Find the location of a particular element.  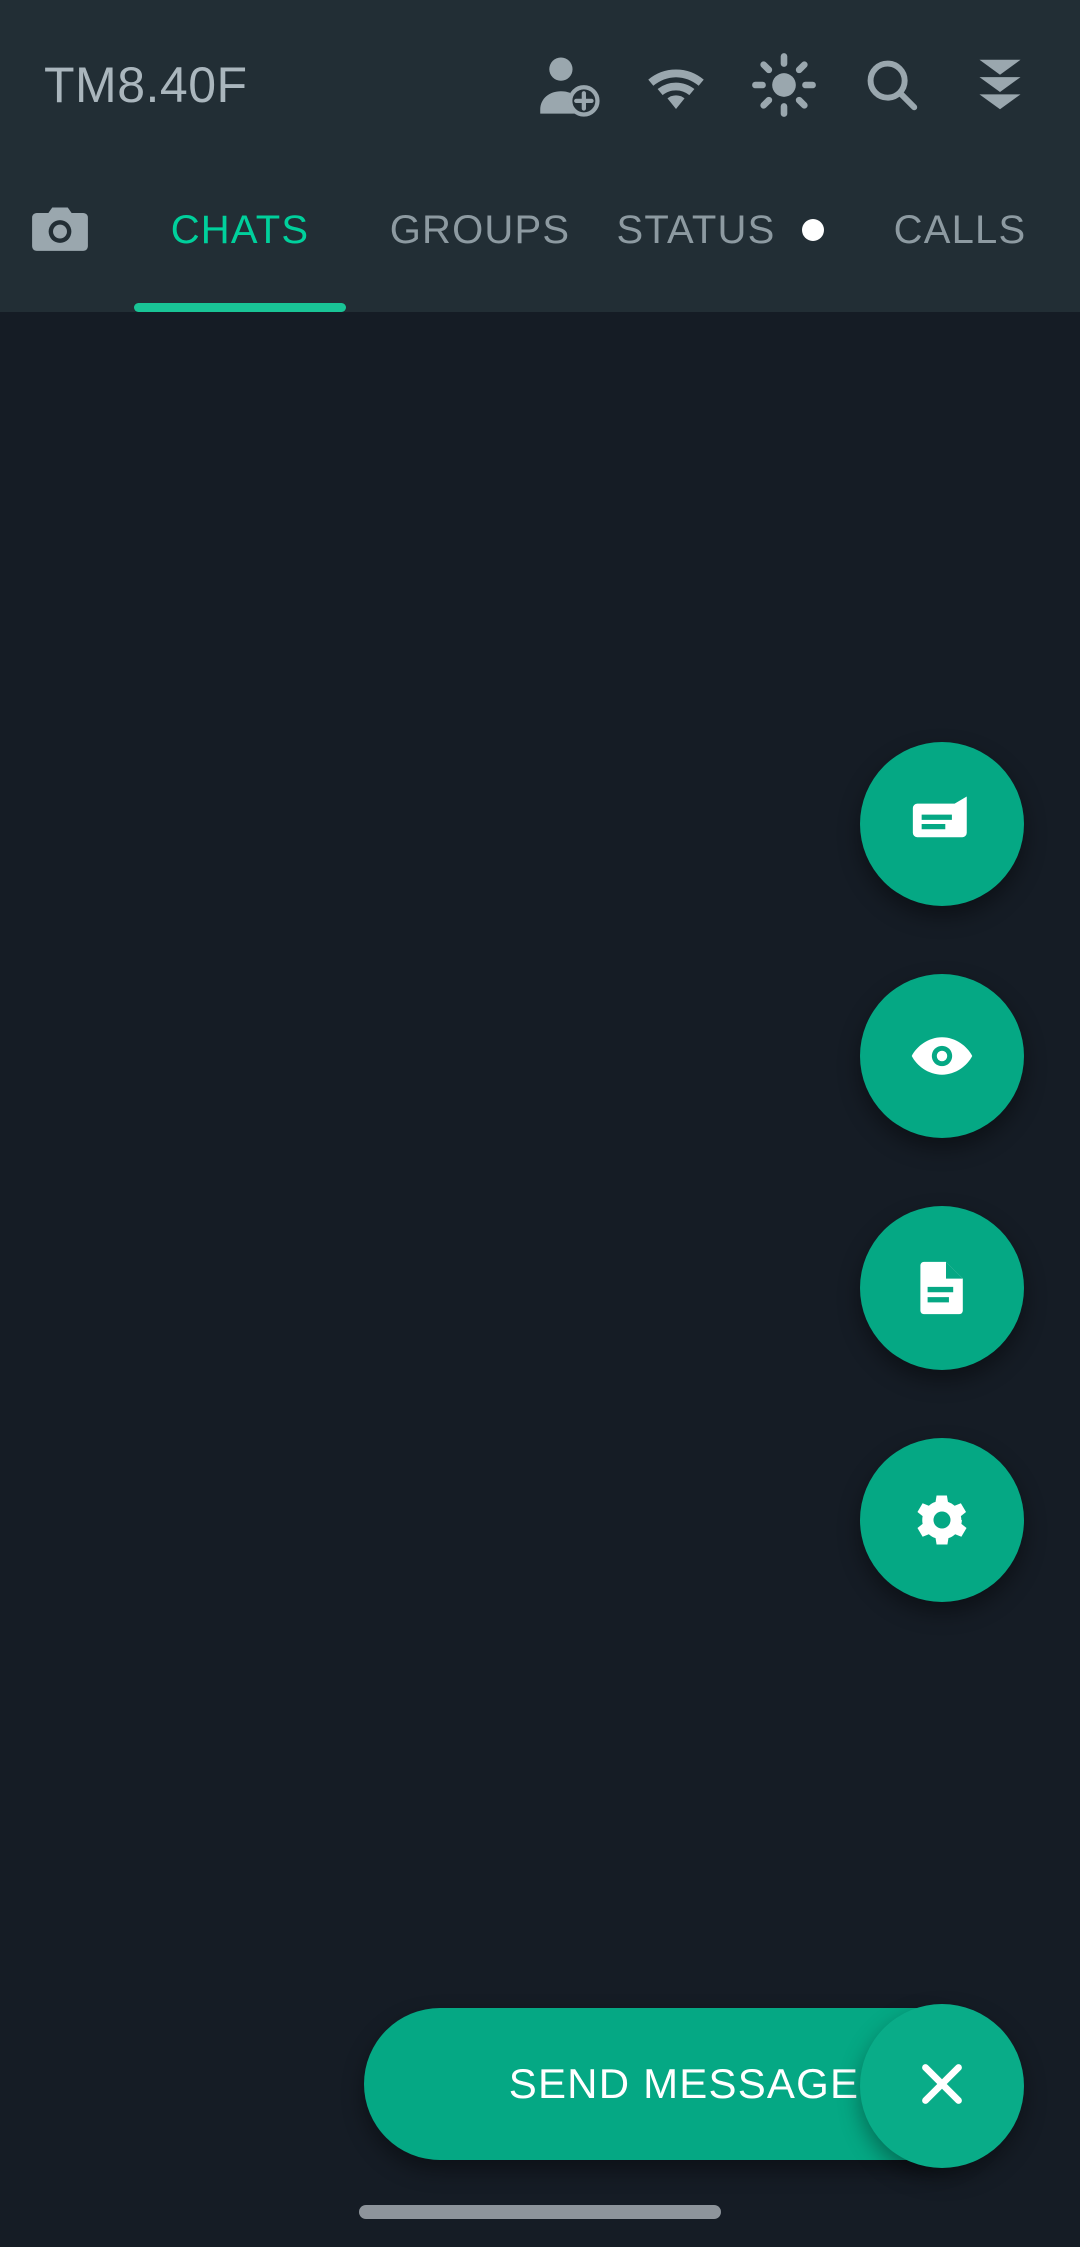

document-icon is located at coordinates (942, 1288).